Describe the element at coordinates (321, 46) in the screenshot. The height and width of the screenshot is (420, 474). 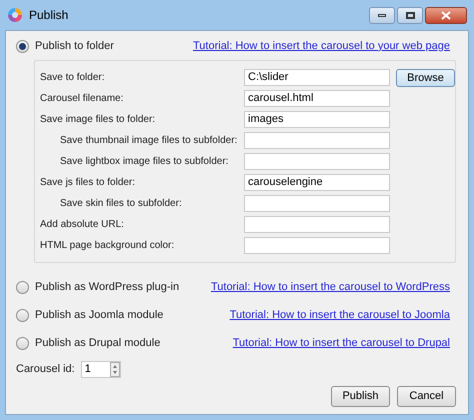
I see `tutorial-link: Tutorial: How to insert the carousel to your web page` at that location.